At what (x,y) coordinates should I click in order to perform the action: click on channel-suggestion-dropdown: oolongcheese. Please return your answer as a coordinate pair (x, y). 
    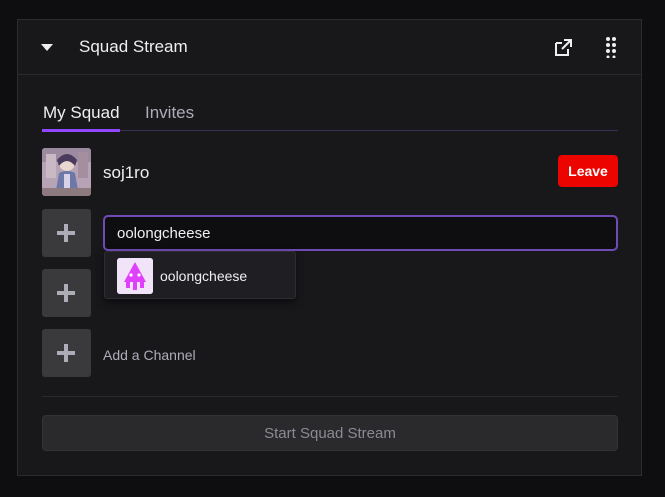
    Looking at the image, I should click on (200, 275).